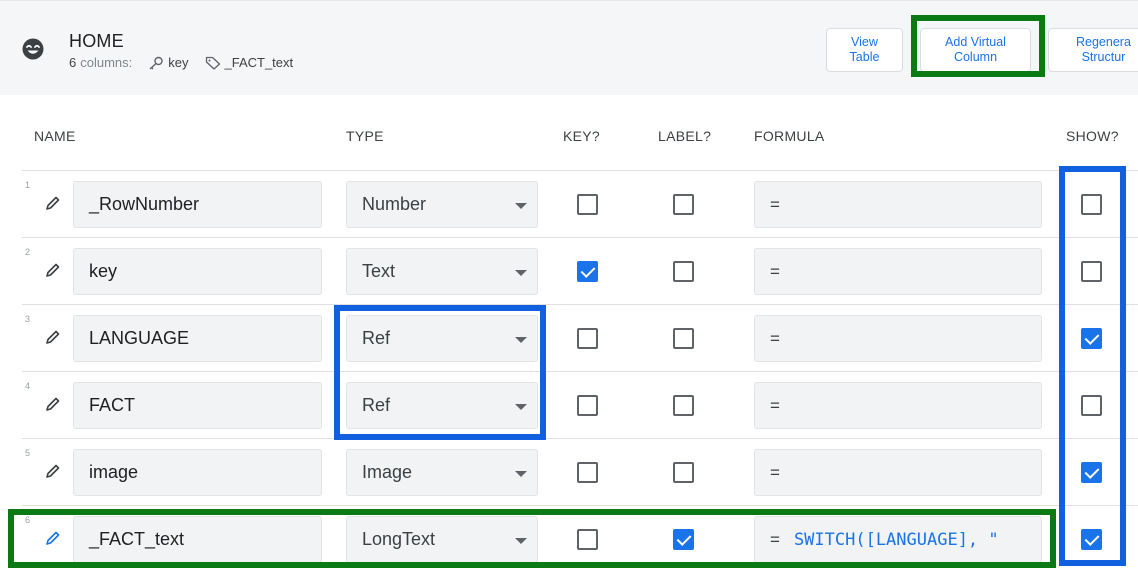 The height and width of the screenshot is (568, 1138). Describe the element at coordinates (28, 453) in the screenshot. I see `row-number: 5` at that location.